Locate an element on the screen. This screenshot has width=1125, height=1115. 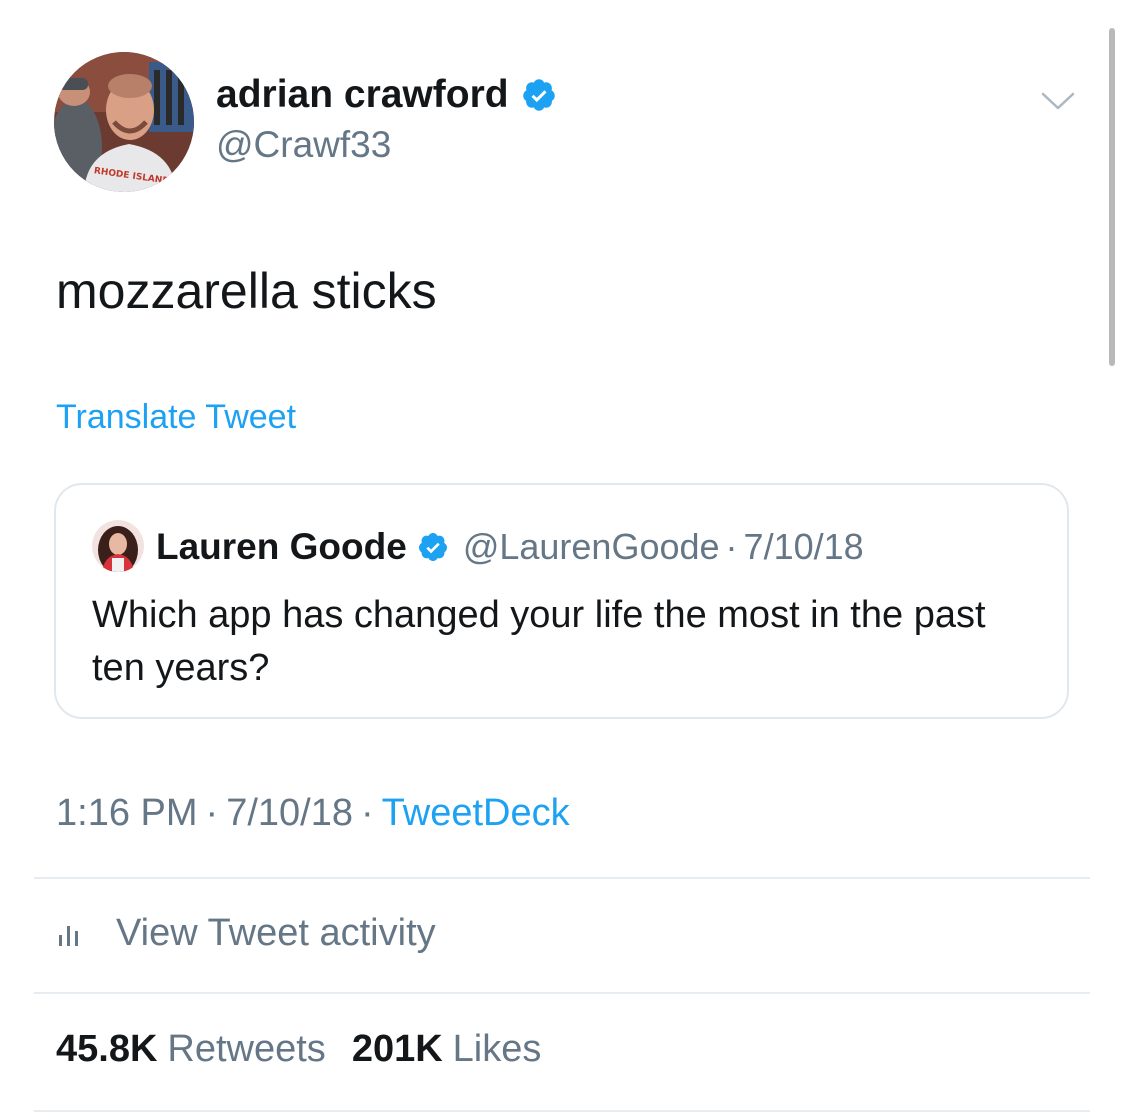
quoted-tweet-header: Lauren Goode @LaurenGoode · 7/10/18 is located at coordinates (510, 547).